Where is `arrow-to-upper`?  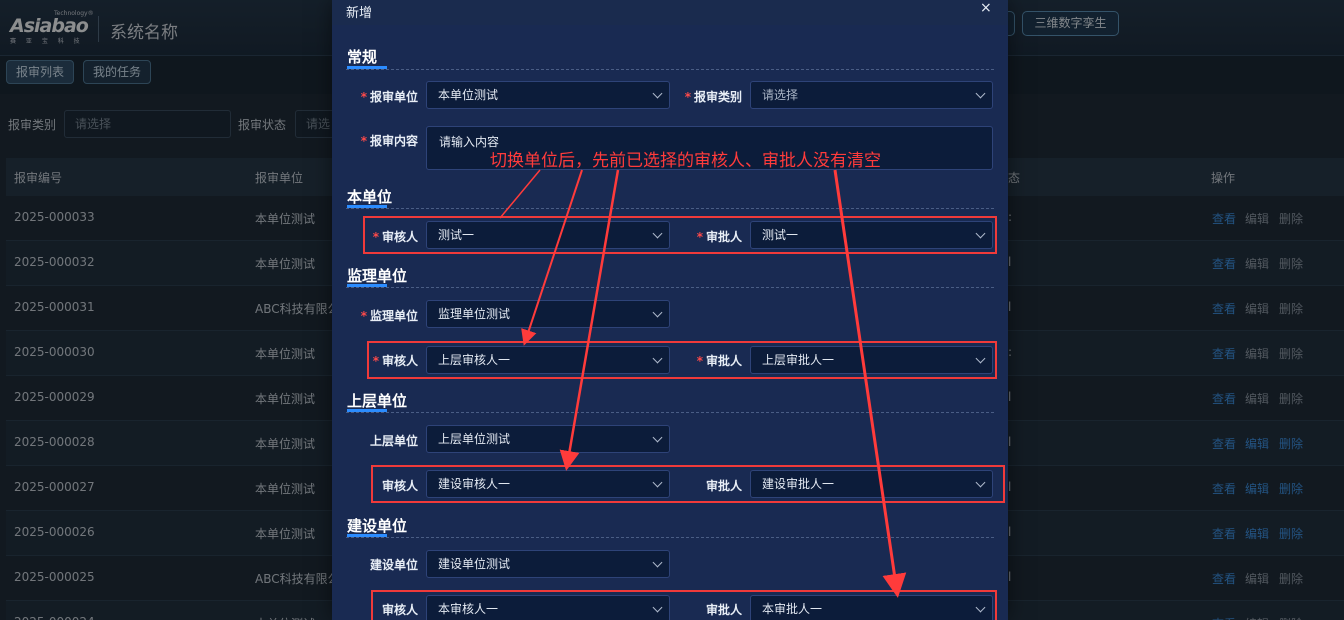 arrow-to-upper is located at coordinates (589, 320).